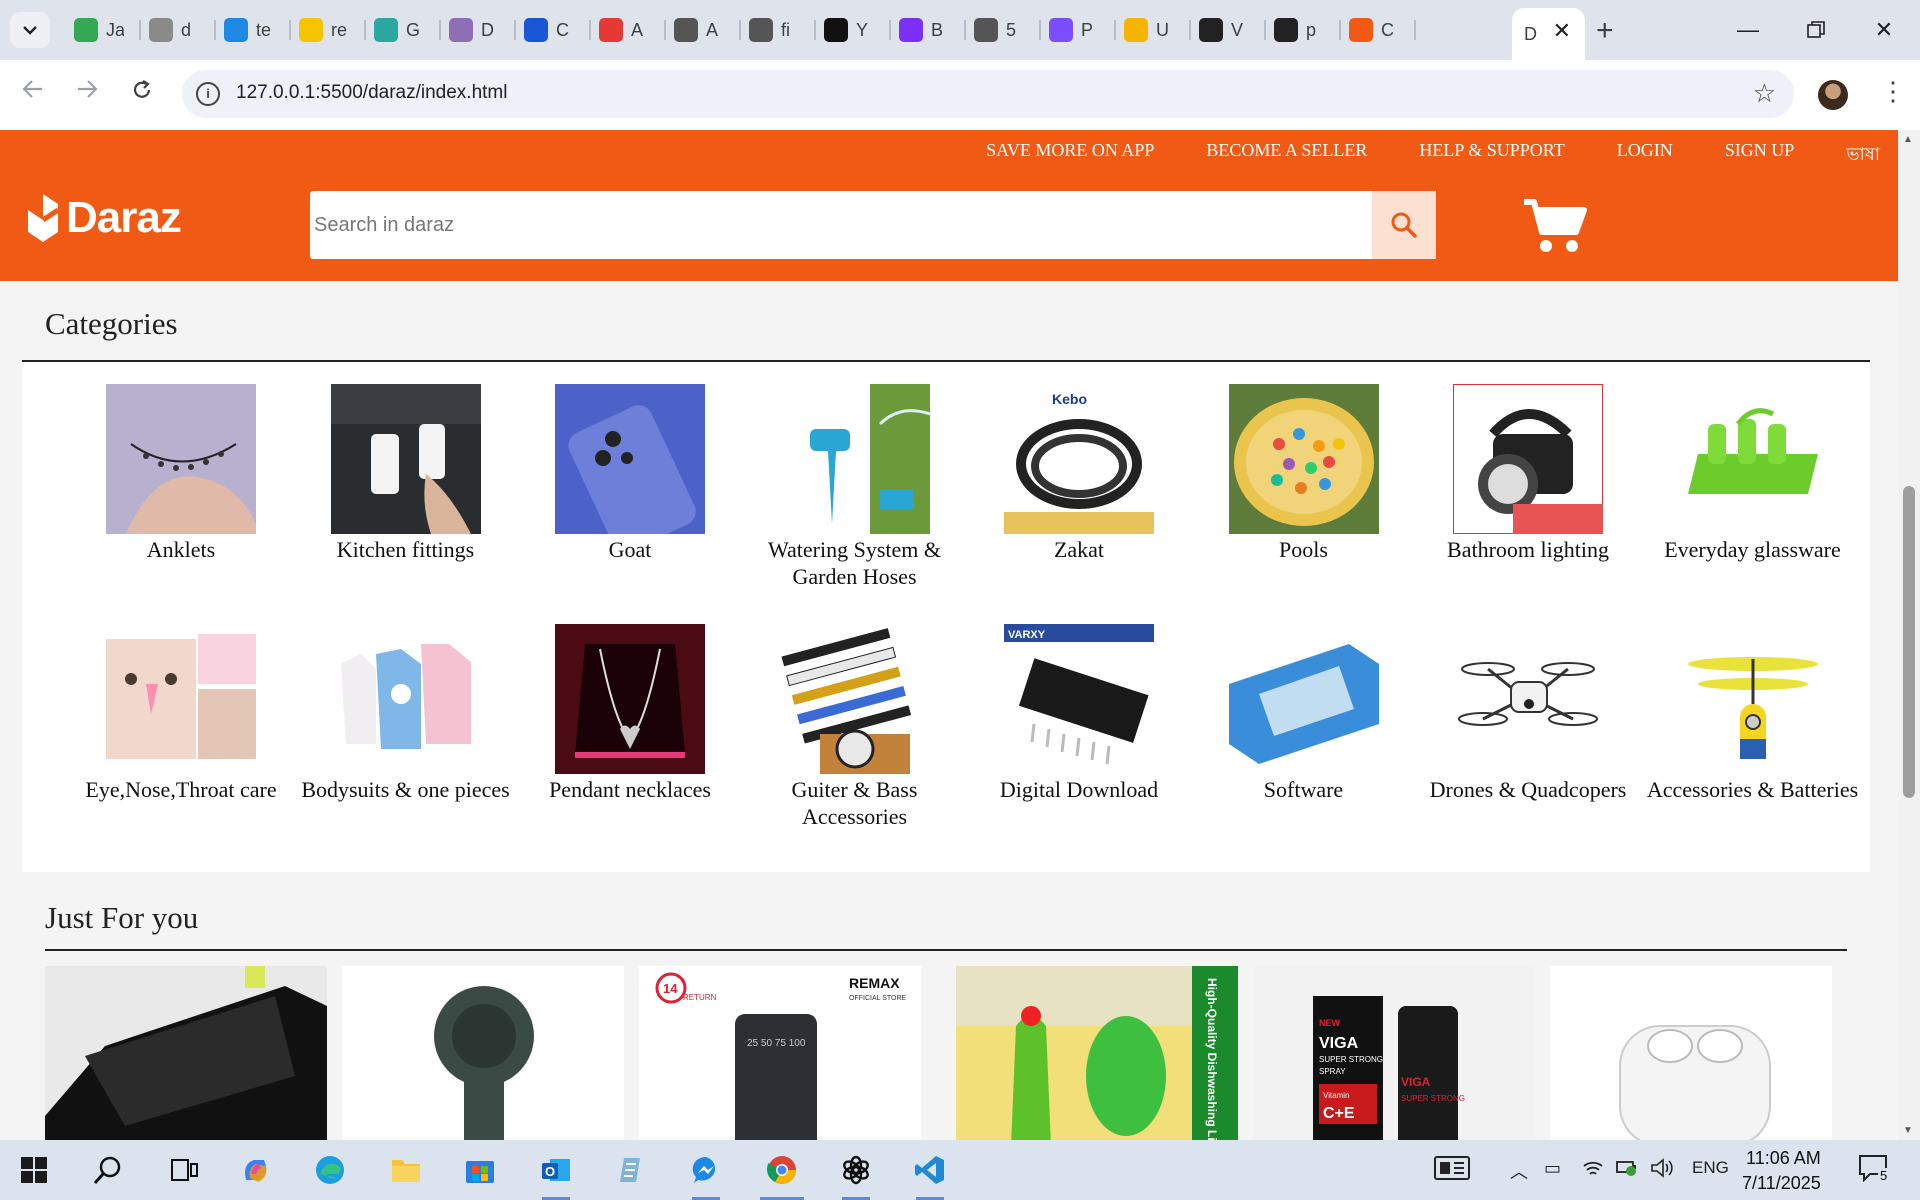  I want to click on category-item: Anklets, so click(181, 473).